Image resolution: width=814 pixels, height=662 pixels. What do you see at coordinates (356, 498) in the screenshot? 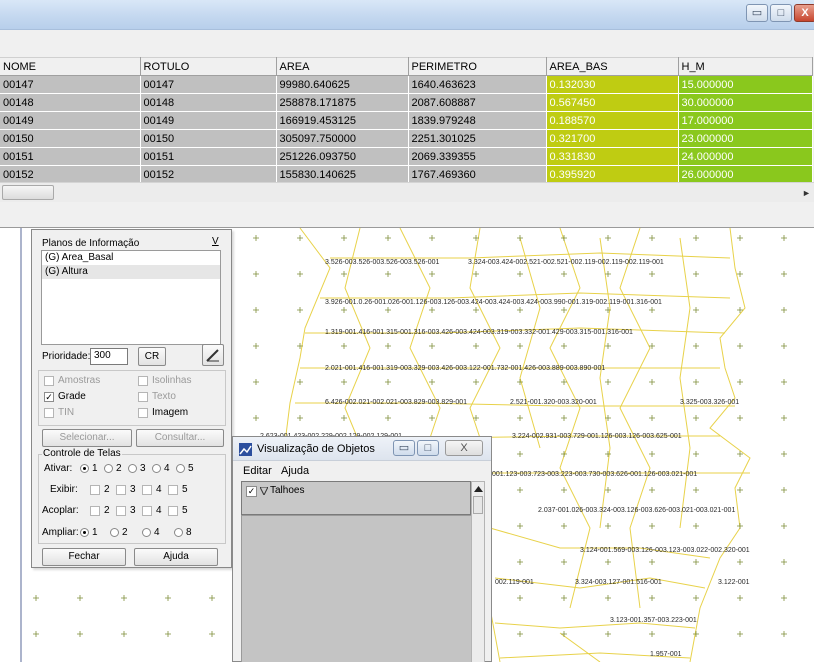
I see `object-item-talhoes: ✓ Talhoes` at bounding box center [356, 498].